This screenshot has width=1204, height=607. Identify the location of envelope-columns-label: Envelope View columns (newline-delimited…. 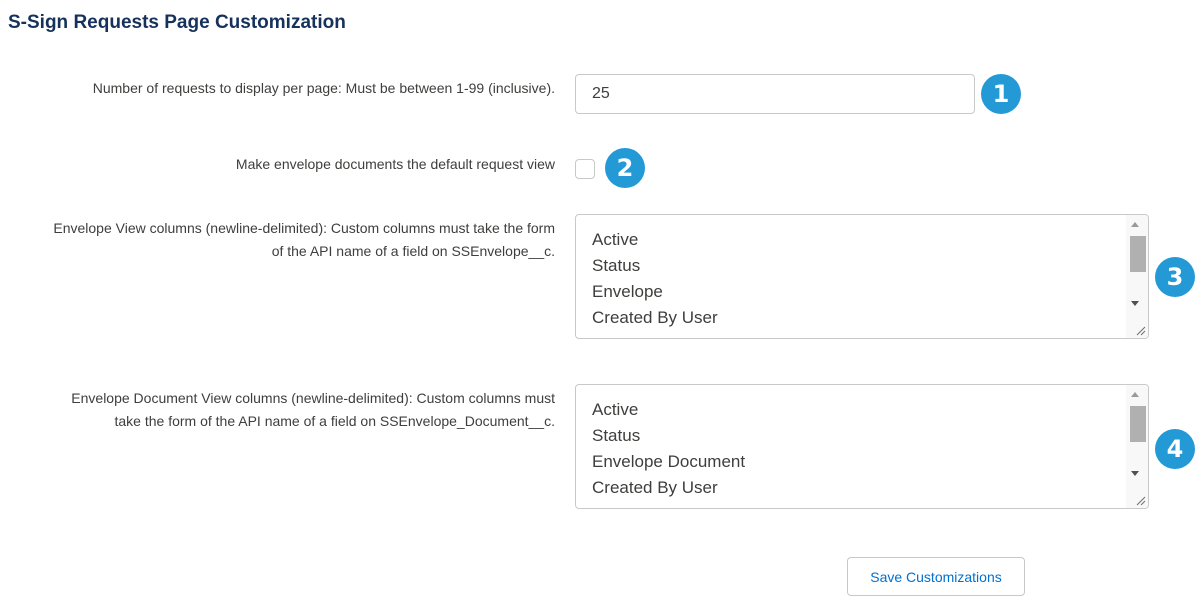
(304, 240).